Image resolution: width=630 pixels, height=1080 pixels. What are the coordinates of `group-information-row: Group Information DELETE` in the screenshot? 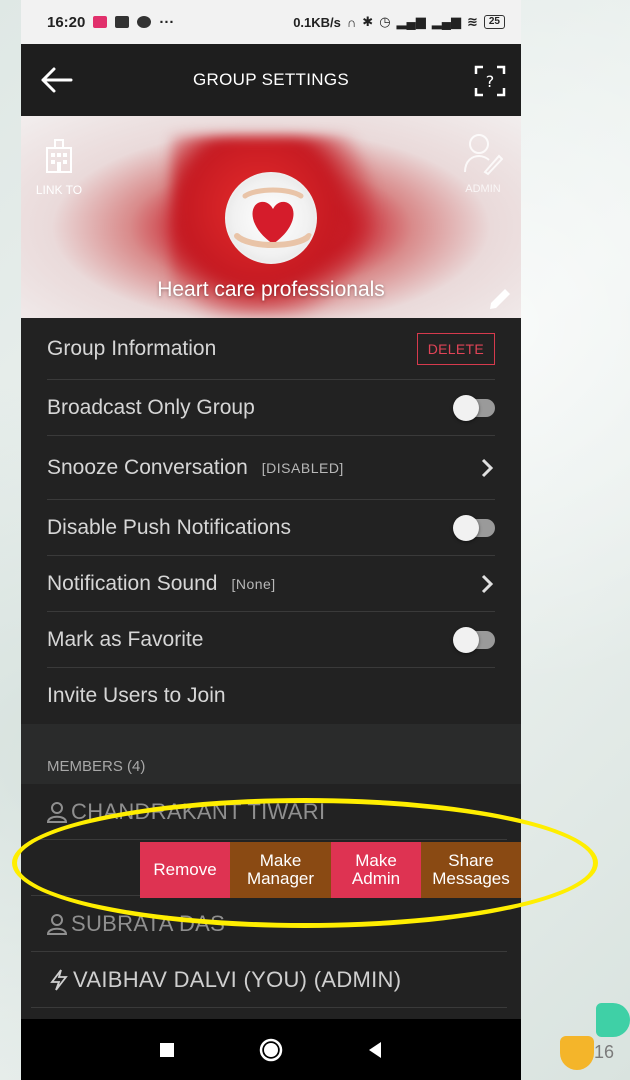 It's located at (271, 349).